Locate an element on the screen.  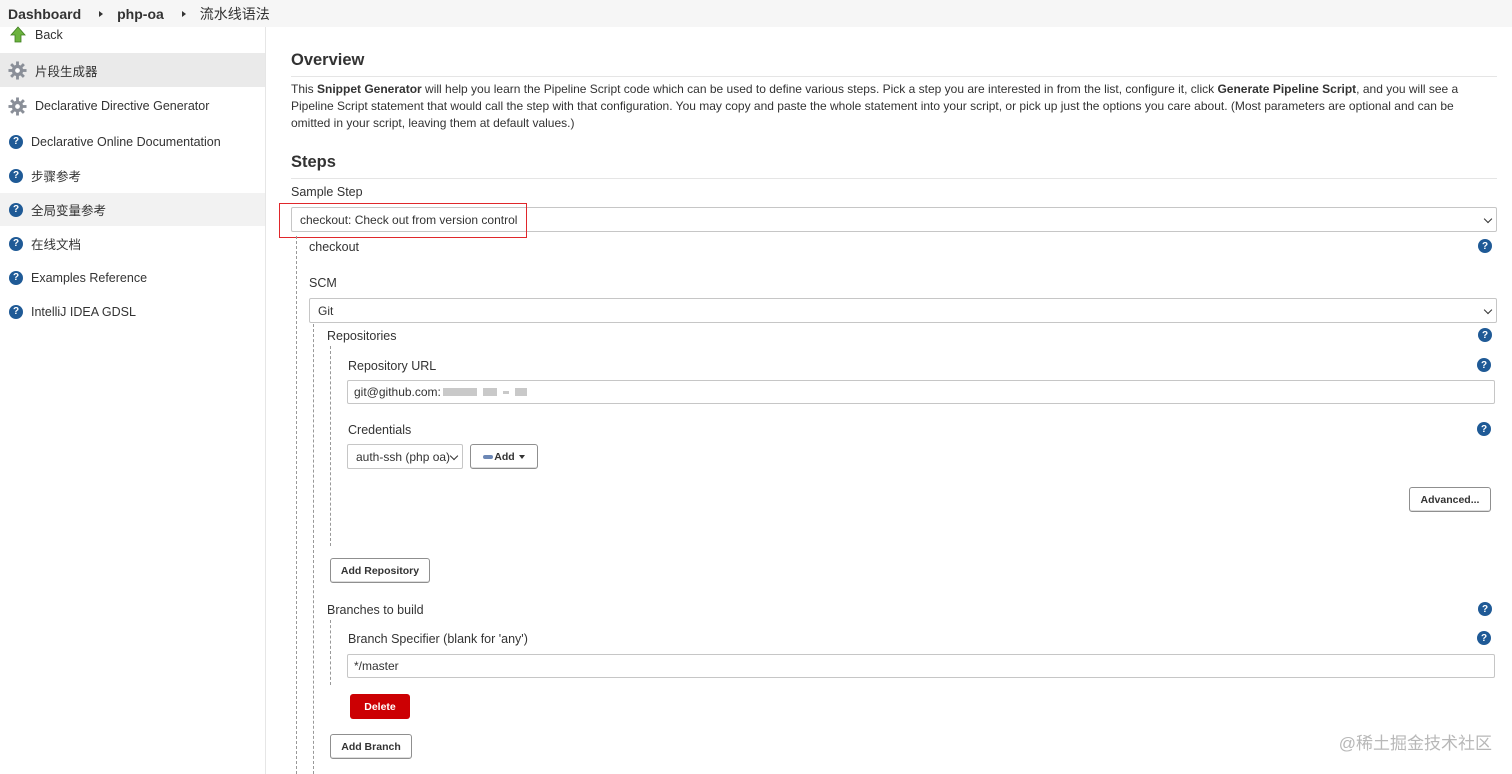
repository-url-value: git@github.com: is located at coordinates (397, 392).